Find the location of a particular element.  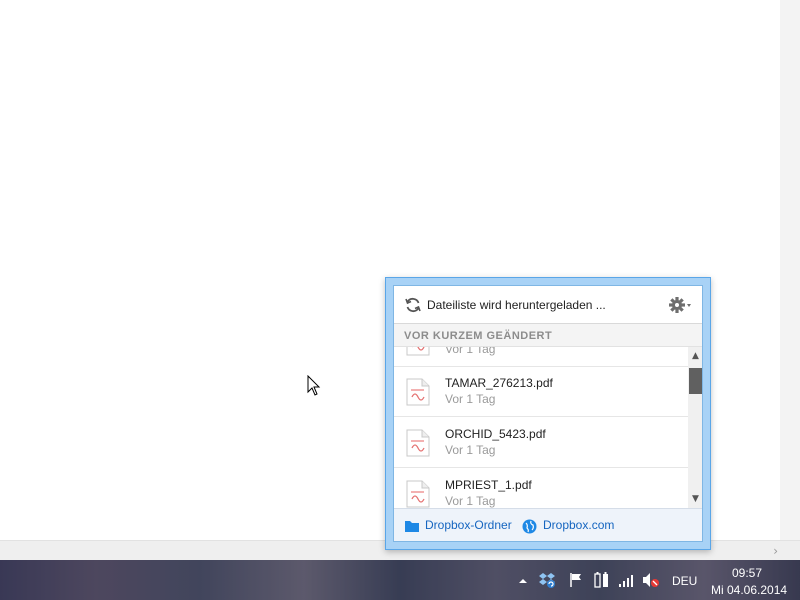

clock-date: Mi 04.06.2014 is located at coordinates (749, 590).